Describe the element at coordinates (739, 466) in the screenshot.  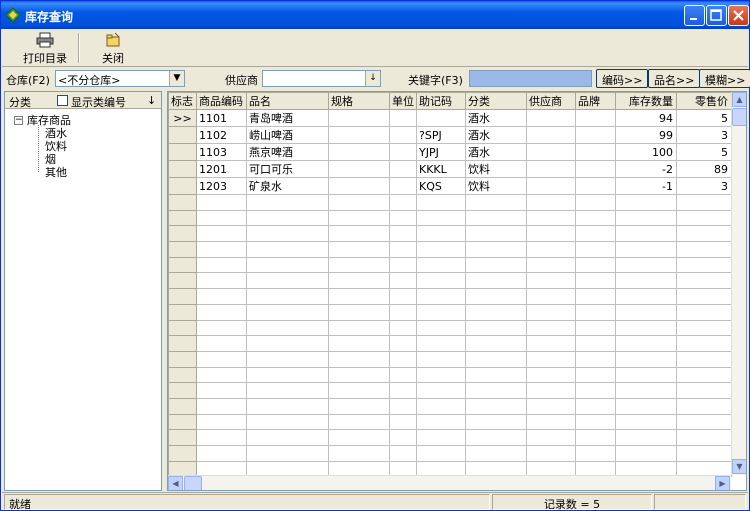
I see `scroll-down-icon: ▼` at that location.